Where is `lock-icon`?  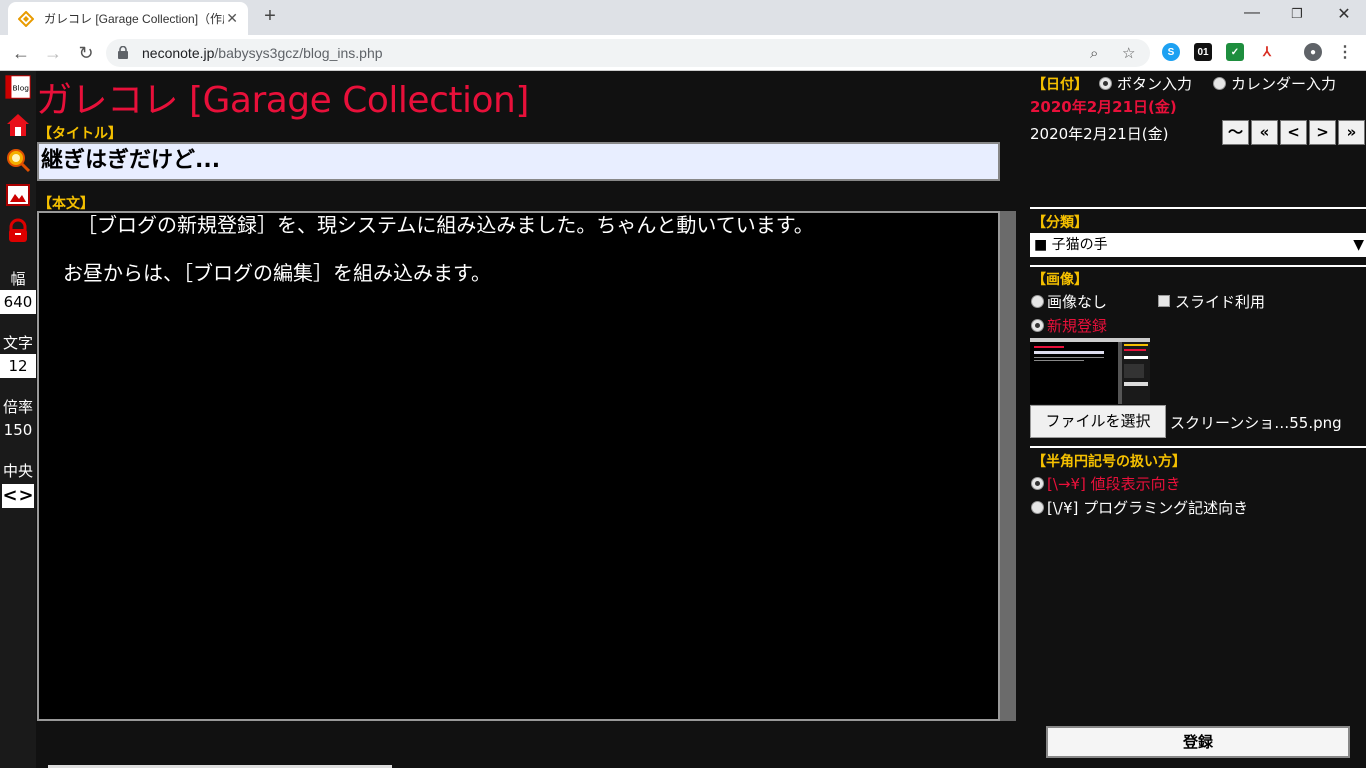
lock-icon is located at coordinates (123, 52).